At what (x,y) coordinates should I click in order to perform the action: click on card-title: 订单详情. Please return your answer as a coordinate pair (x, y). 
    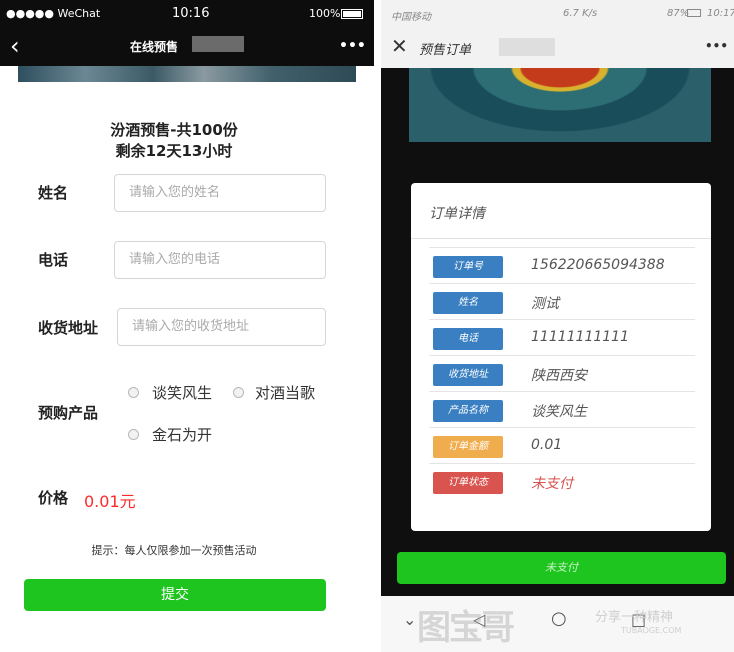
    Looking at the image, I should click on (457, 214).